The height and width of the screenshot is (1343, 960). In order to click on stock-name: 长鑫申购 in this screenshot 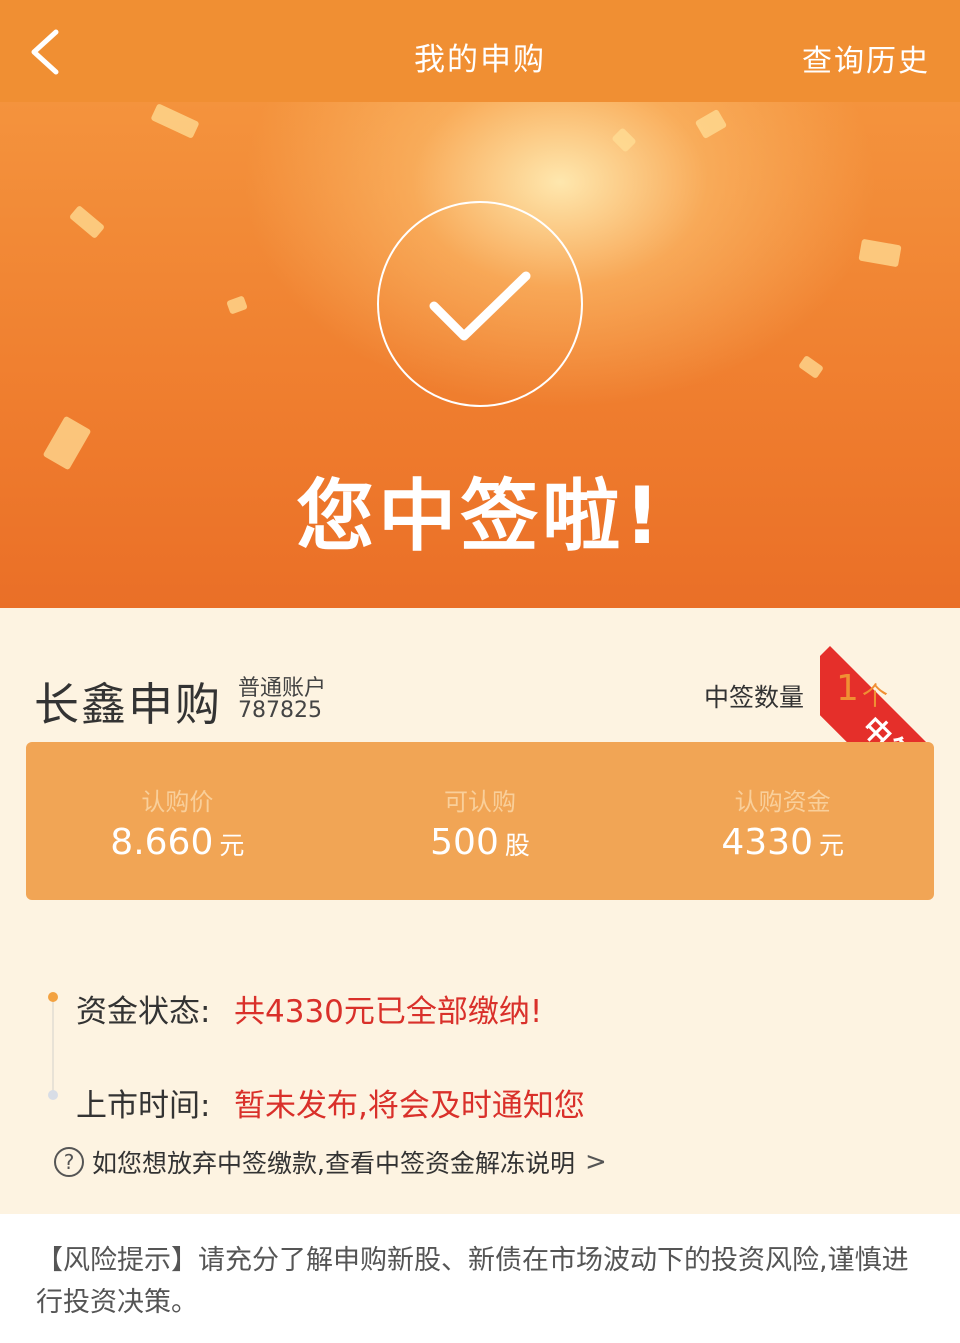, I will do `click(128, 704)`.